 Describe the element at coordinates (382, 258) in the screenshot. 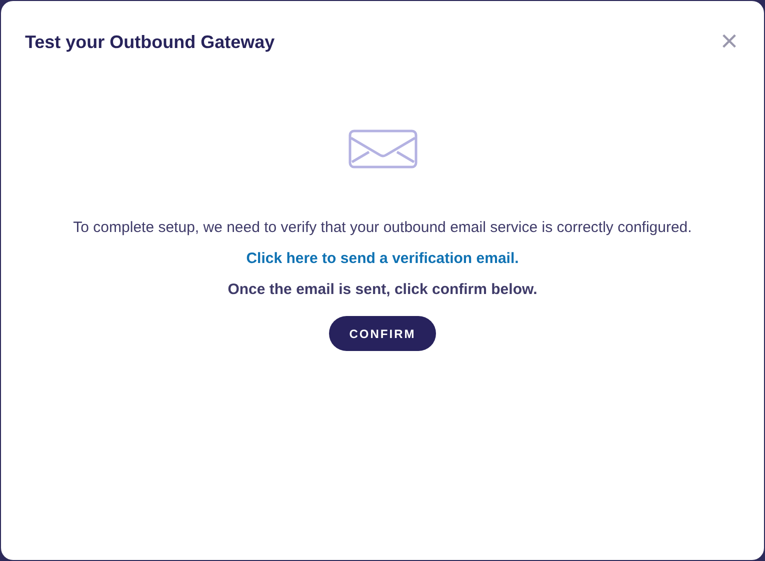

I see `verification-link: Click here to send a verification email.` at that location.